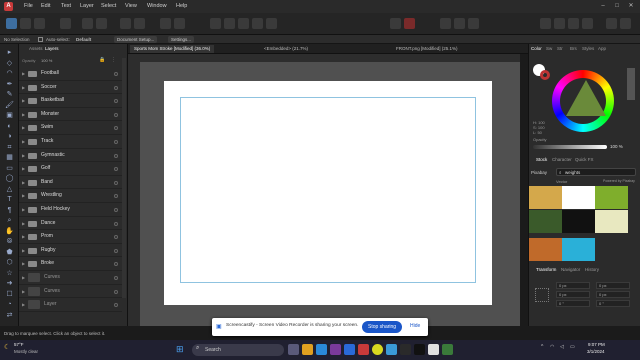  I want to click on layer-row: ▶ Gymnastic, so click(70, 156).